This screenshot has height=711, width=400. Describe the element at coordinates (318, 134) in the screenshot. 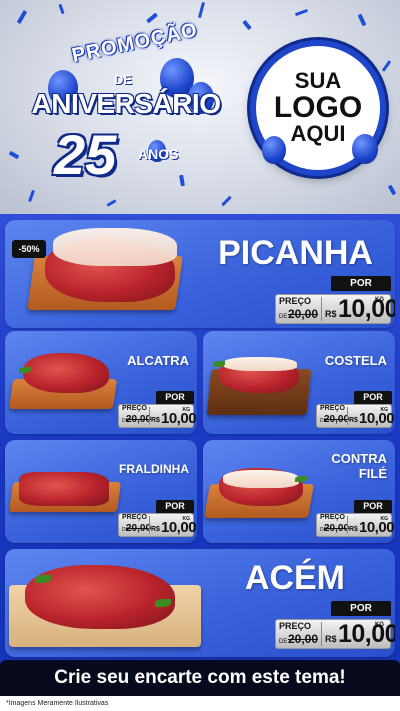

I see `logo-line-3: AQUI` at that location.